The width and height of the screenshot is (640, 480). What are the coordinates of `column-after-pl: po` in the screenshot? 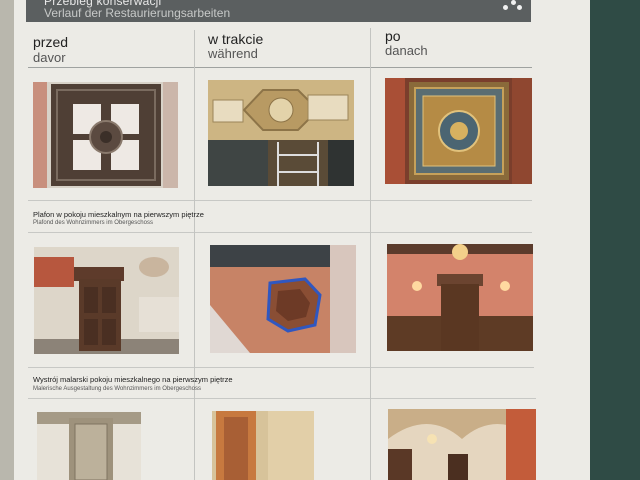 It's located at (393, 36).